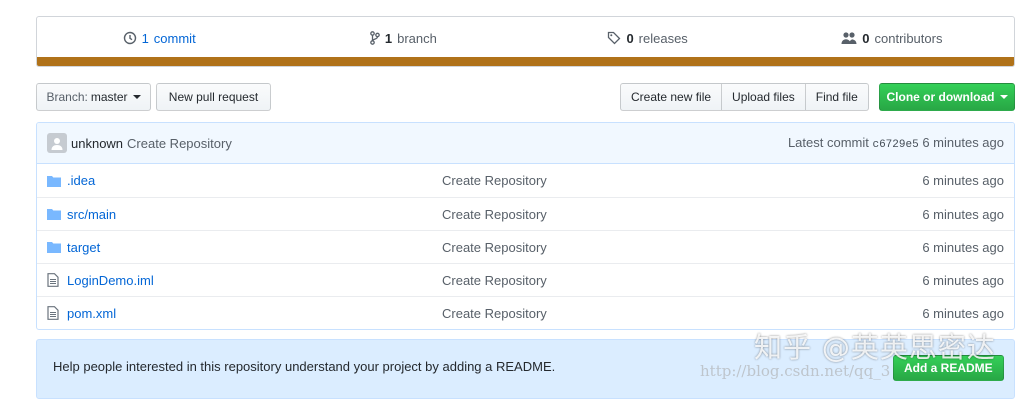  What do you see at coordinates (629, 38) in the screenshot?
I see `releases-count: 0` at bounding box center [629, 38].